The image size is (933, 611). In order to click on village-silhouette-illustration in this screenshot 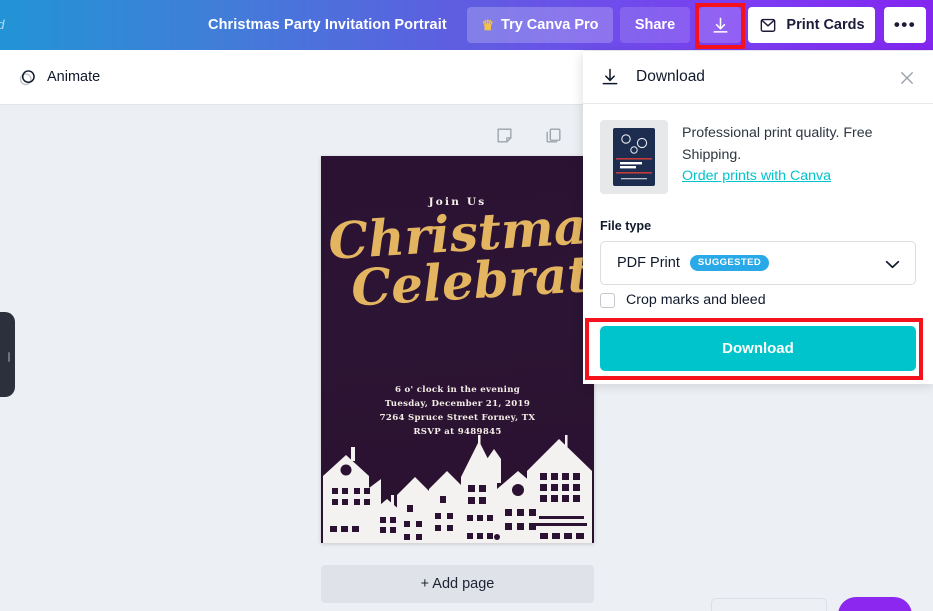, I will do `click(457, 489)`.